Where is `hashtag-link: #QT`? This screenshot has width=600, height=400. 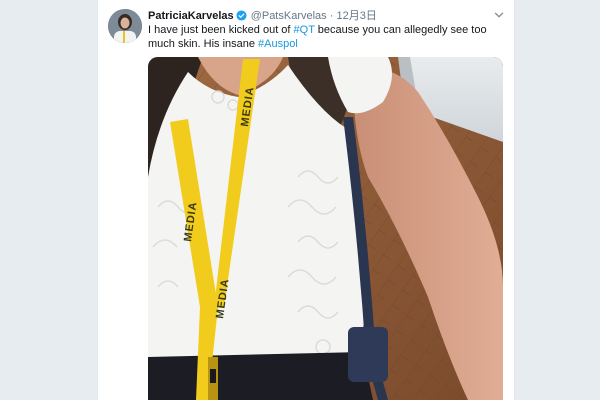 hashtag-link: #QT is located at coordinates (304, 30).